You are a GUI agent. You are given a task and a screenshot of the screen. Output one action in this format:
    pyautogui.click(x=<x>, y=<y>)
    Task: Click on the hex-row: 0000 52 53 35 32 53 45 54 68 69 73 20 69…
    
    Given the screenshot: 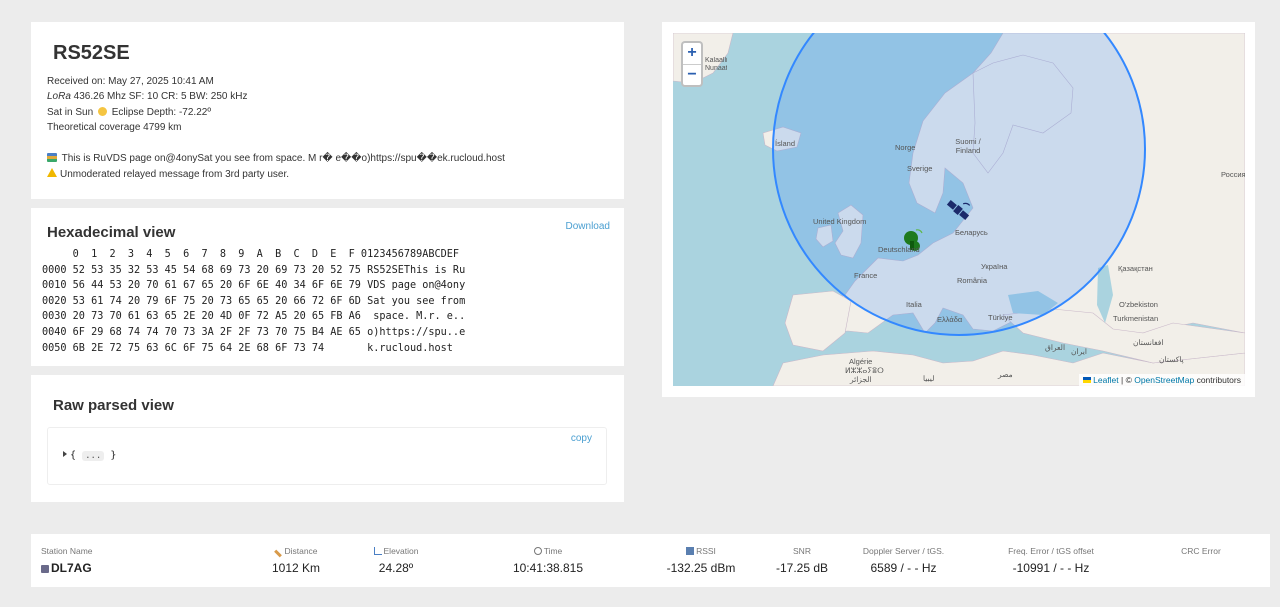 What is the action you would take?
    pyautogui.click(x=254, y=270)
    